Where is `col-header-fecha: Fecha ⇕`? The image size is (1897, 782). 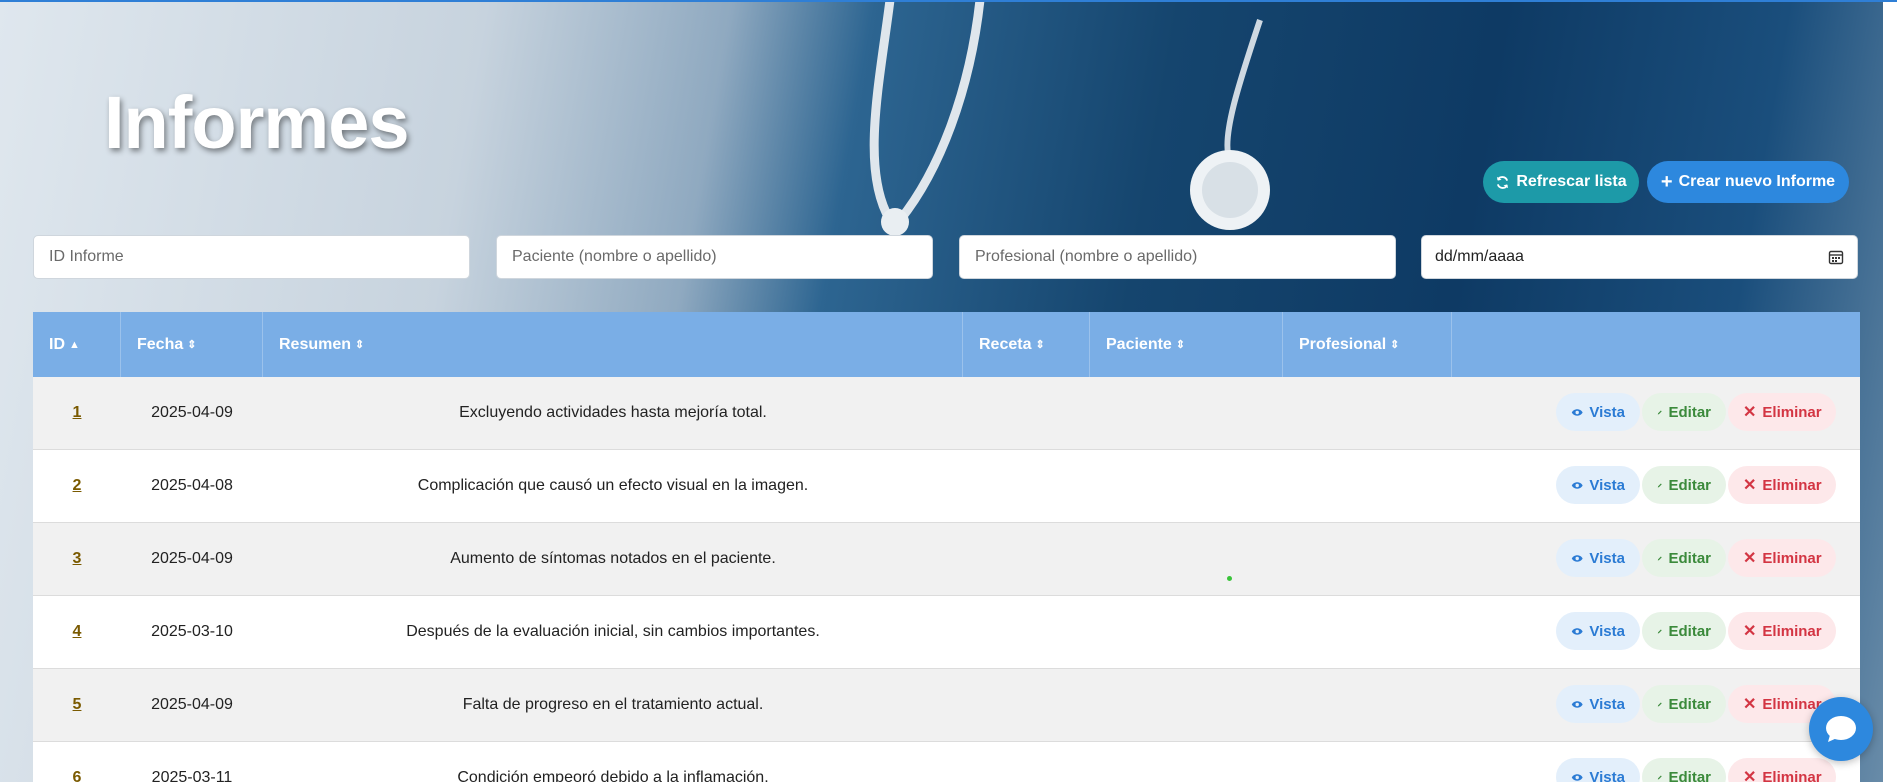 col-header-fecha: Fecha ⇕ is located at coordinates (192, 344).